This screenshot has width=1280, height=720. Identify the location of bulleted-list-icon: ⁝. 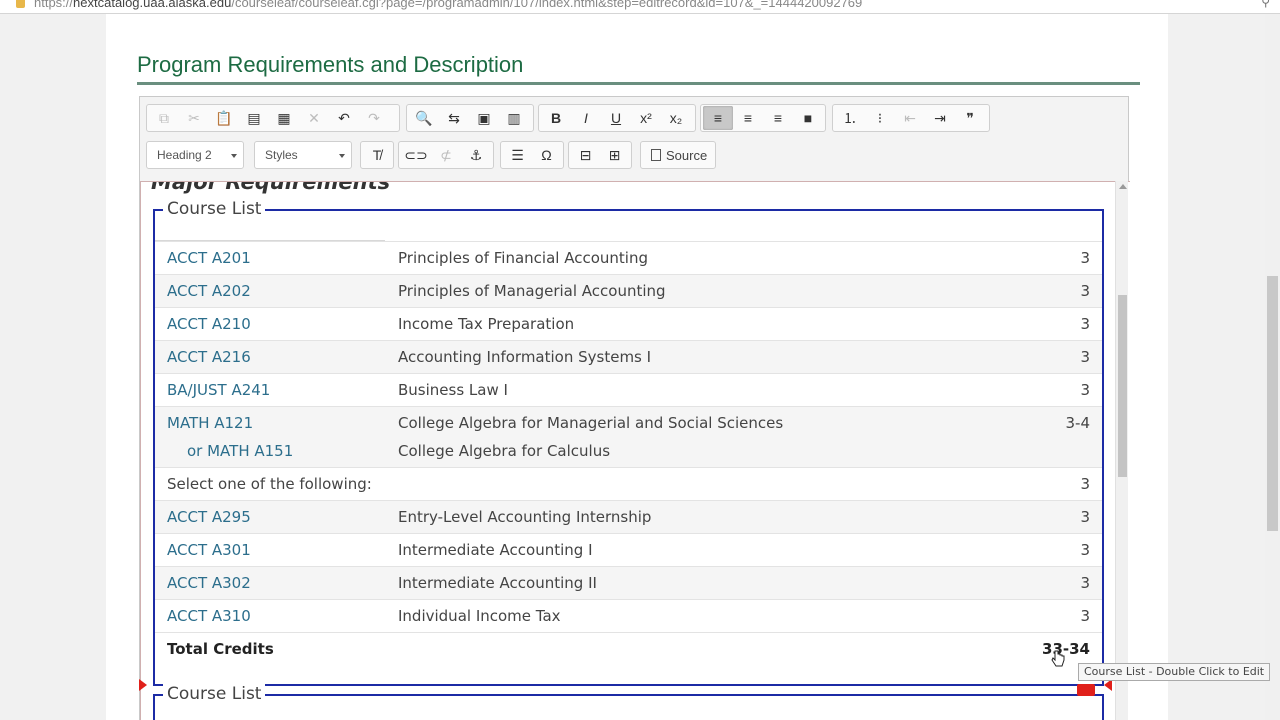
(880, 118).